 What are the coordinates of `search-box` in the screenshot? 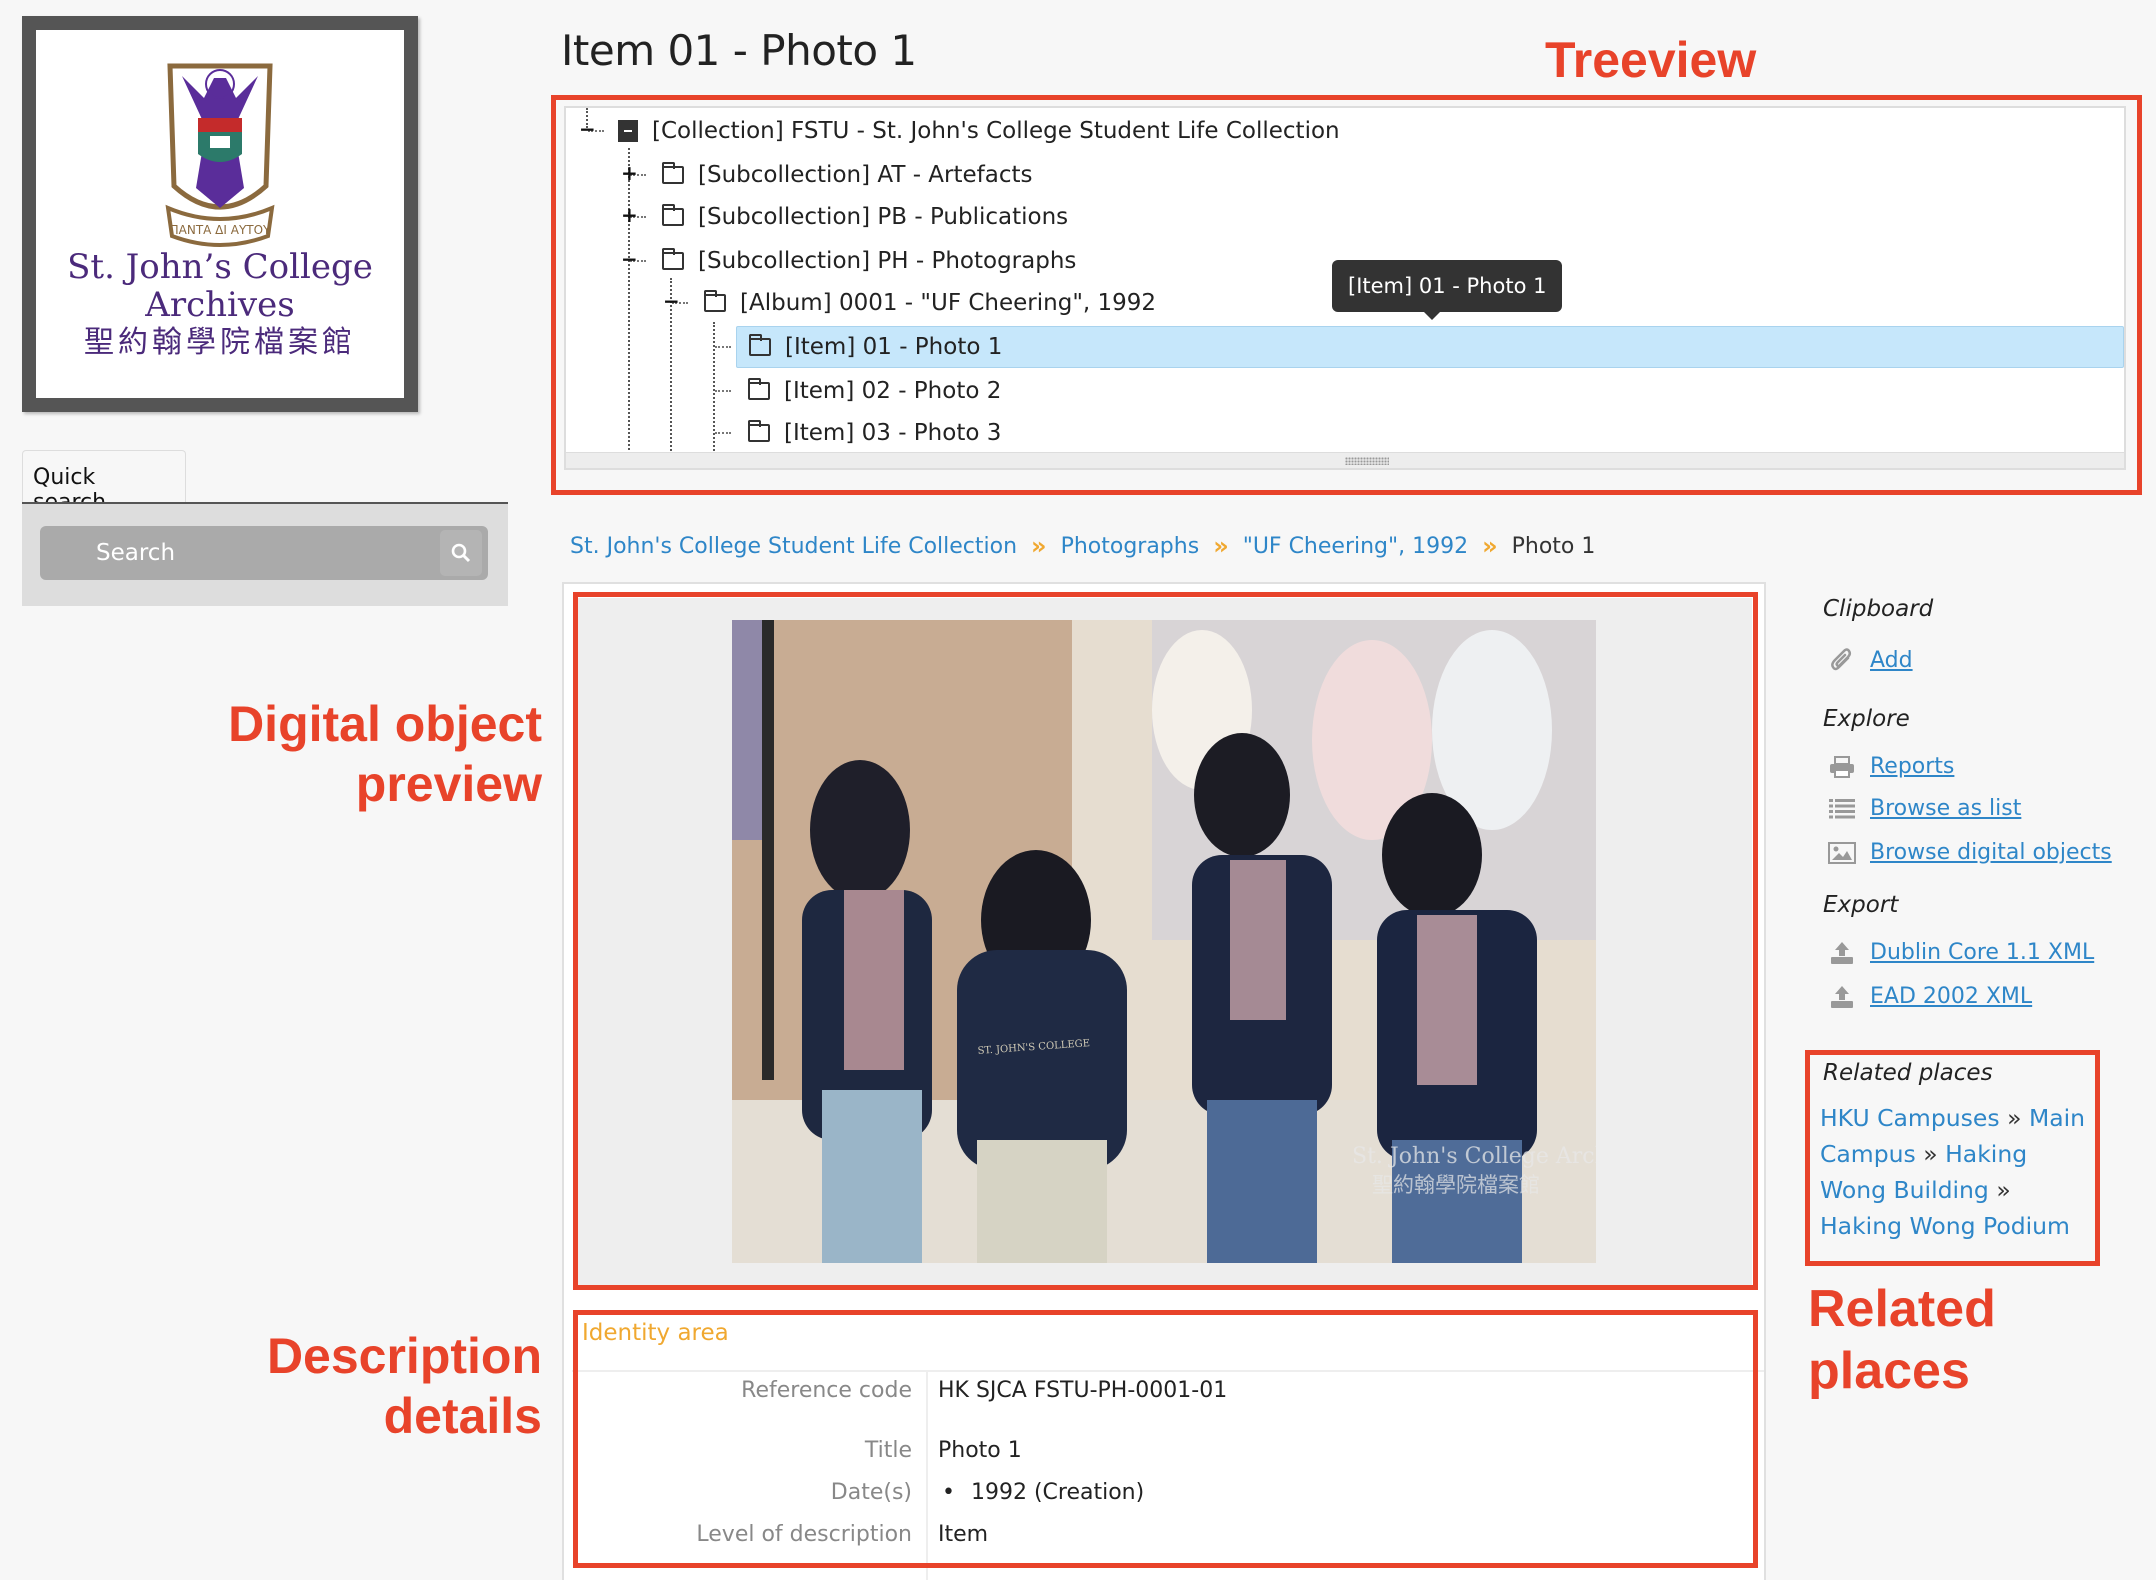 It's located at (264, 553).